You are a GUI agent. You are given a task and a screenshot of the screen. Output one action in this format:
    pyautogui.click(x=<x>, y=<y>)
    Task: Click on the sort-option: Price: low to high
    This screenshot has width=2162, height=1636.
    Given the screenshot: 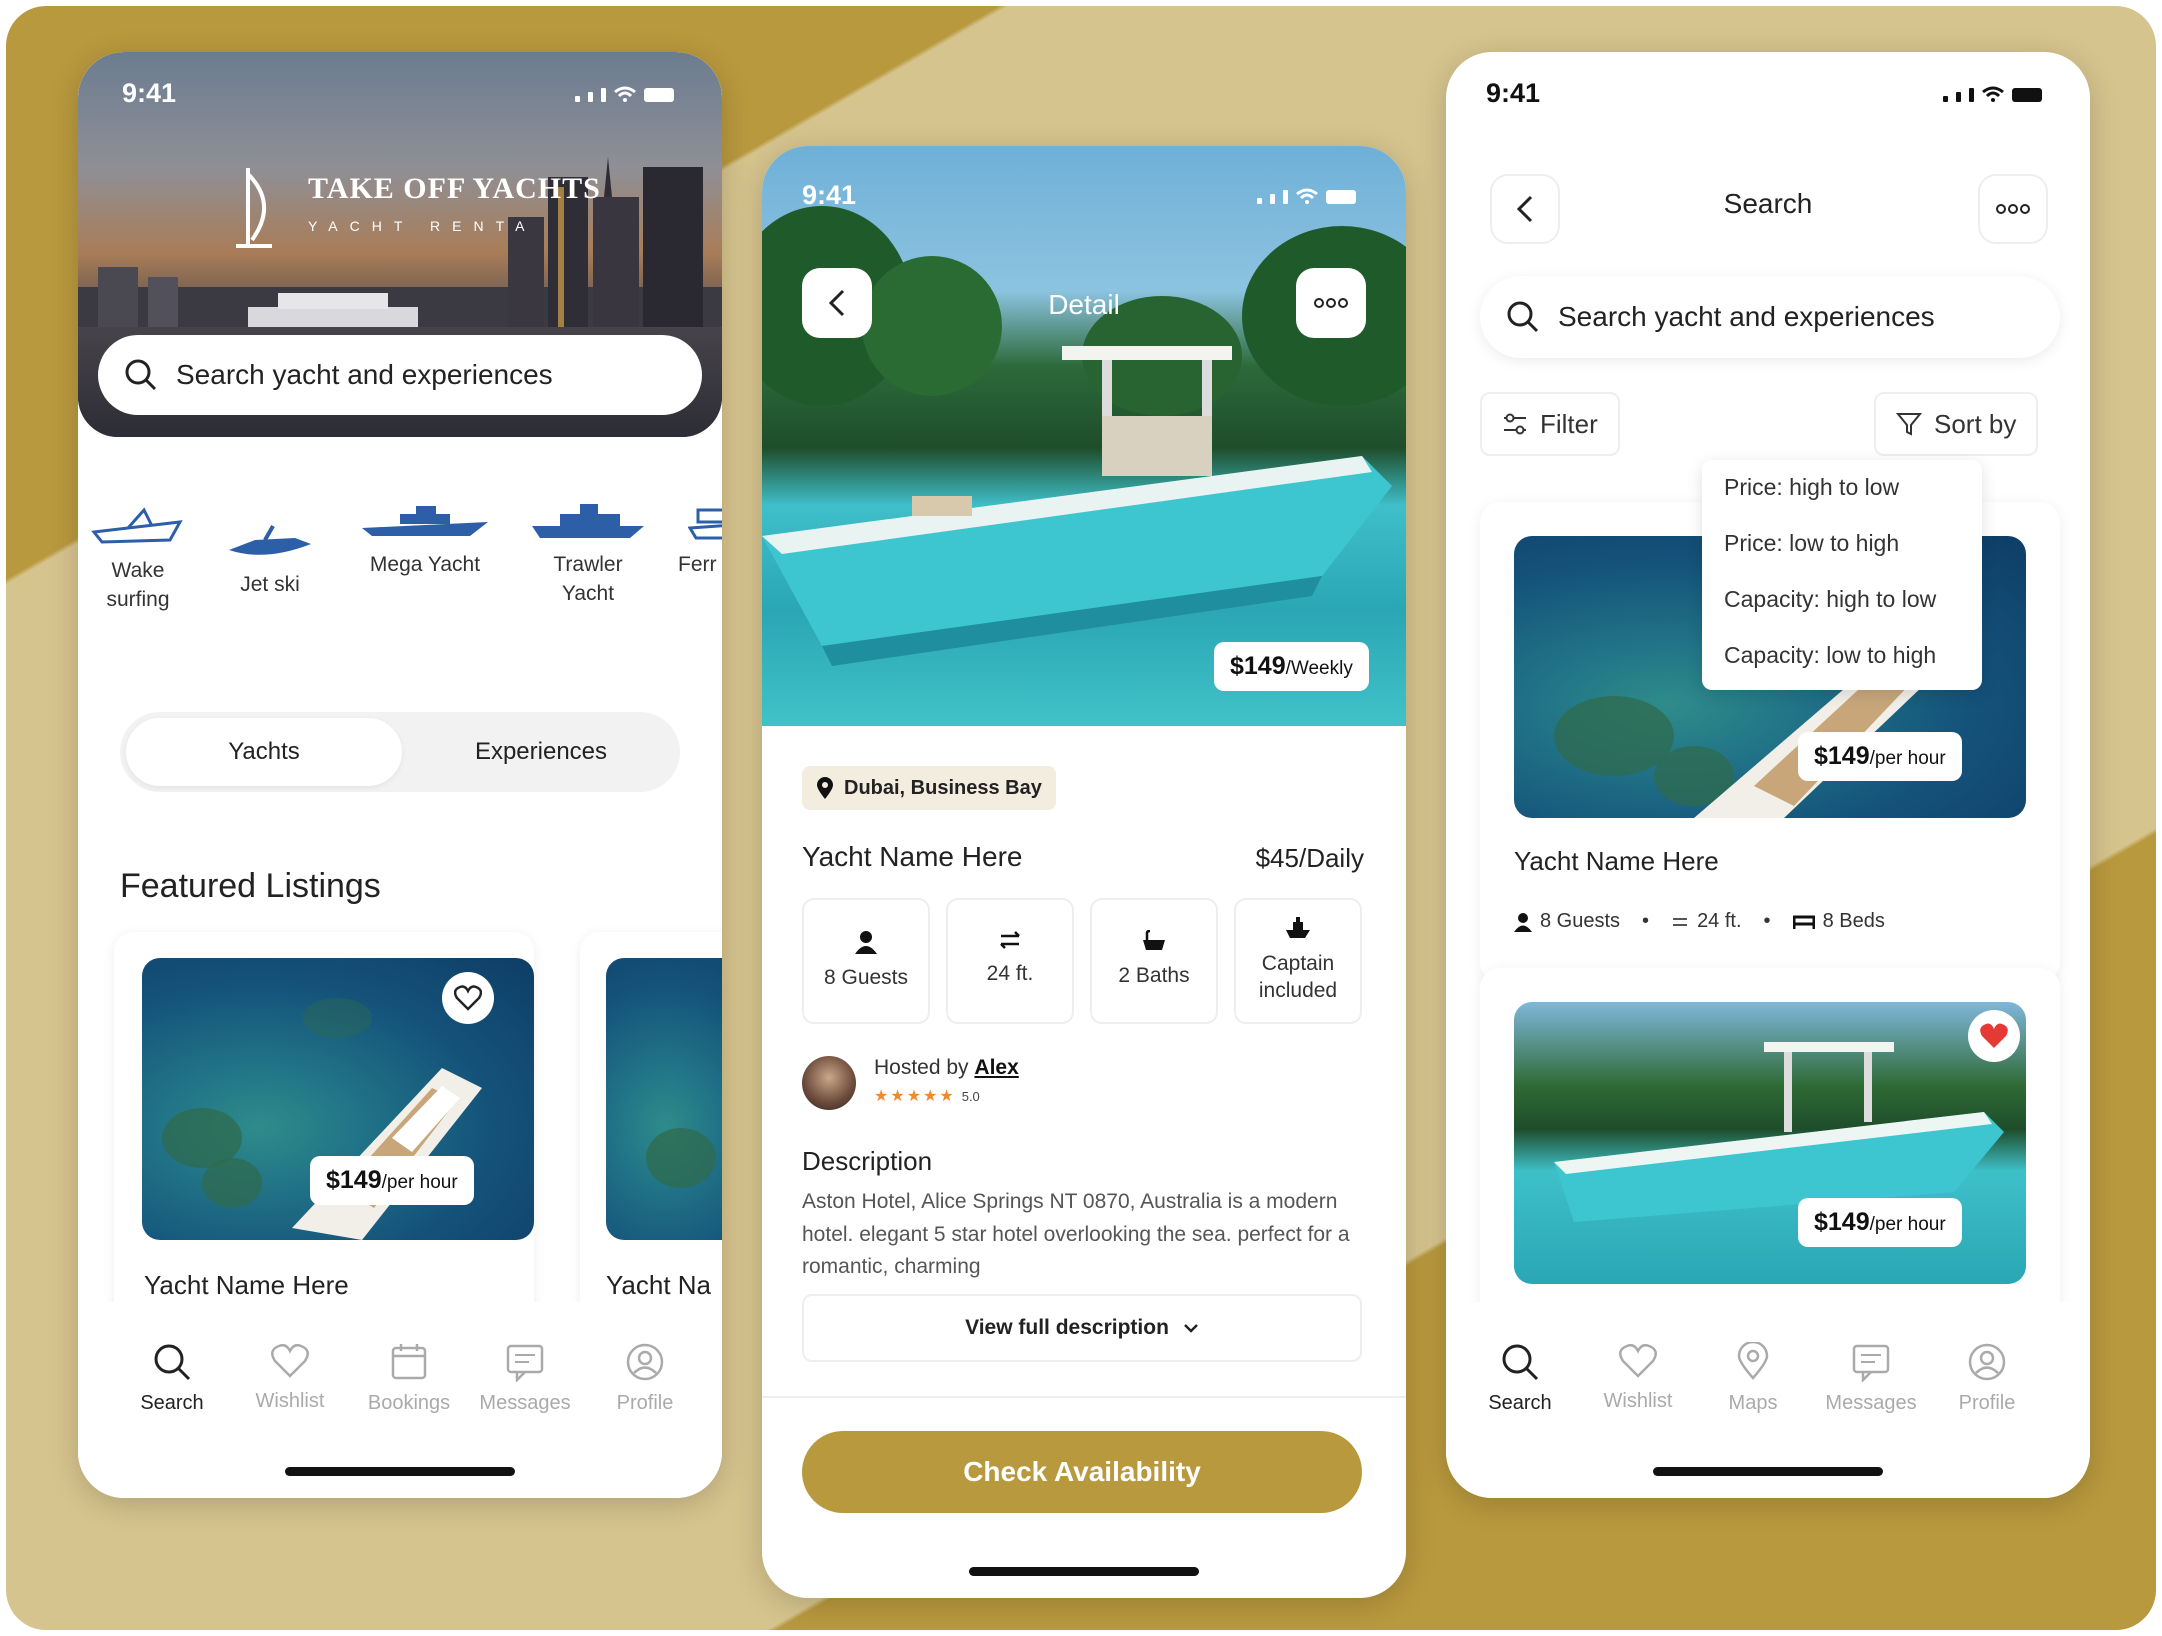 What is the action you would take?
    pyautogui.click(x=1811, y=543)
    